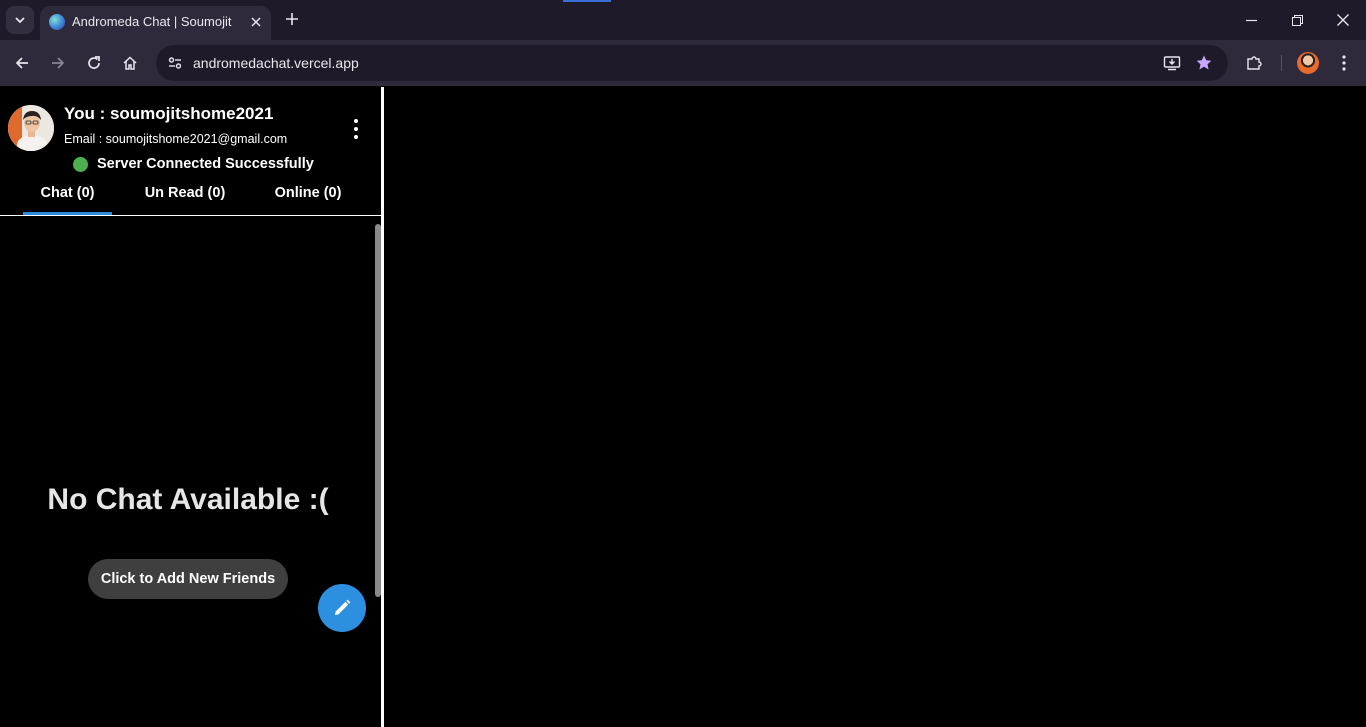  I want to click on window-top-indicator, so click(587, 1).